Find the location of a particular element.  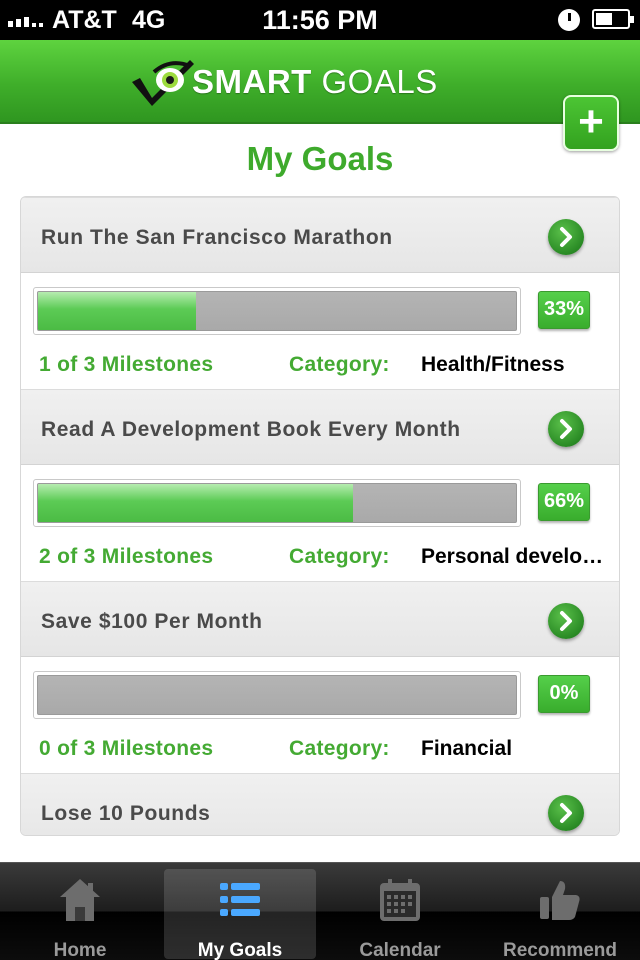

calendar-icon is located at coordinates (400, 900).